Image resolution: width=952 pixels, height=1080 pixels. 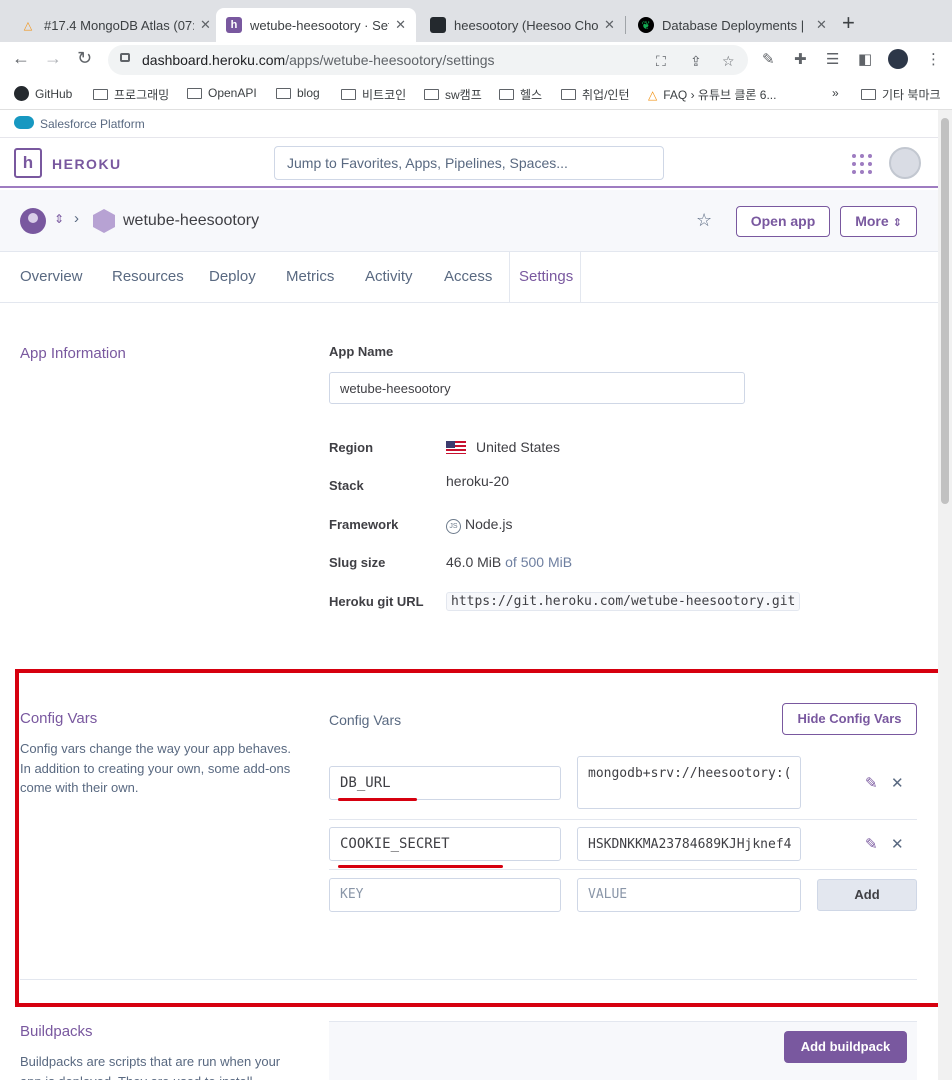 What do you see at coordinates (479, 525) in the screenshot?
I see `framework-value: JS Node.js` at bounding box center [479, 525].